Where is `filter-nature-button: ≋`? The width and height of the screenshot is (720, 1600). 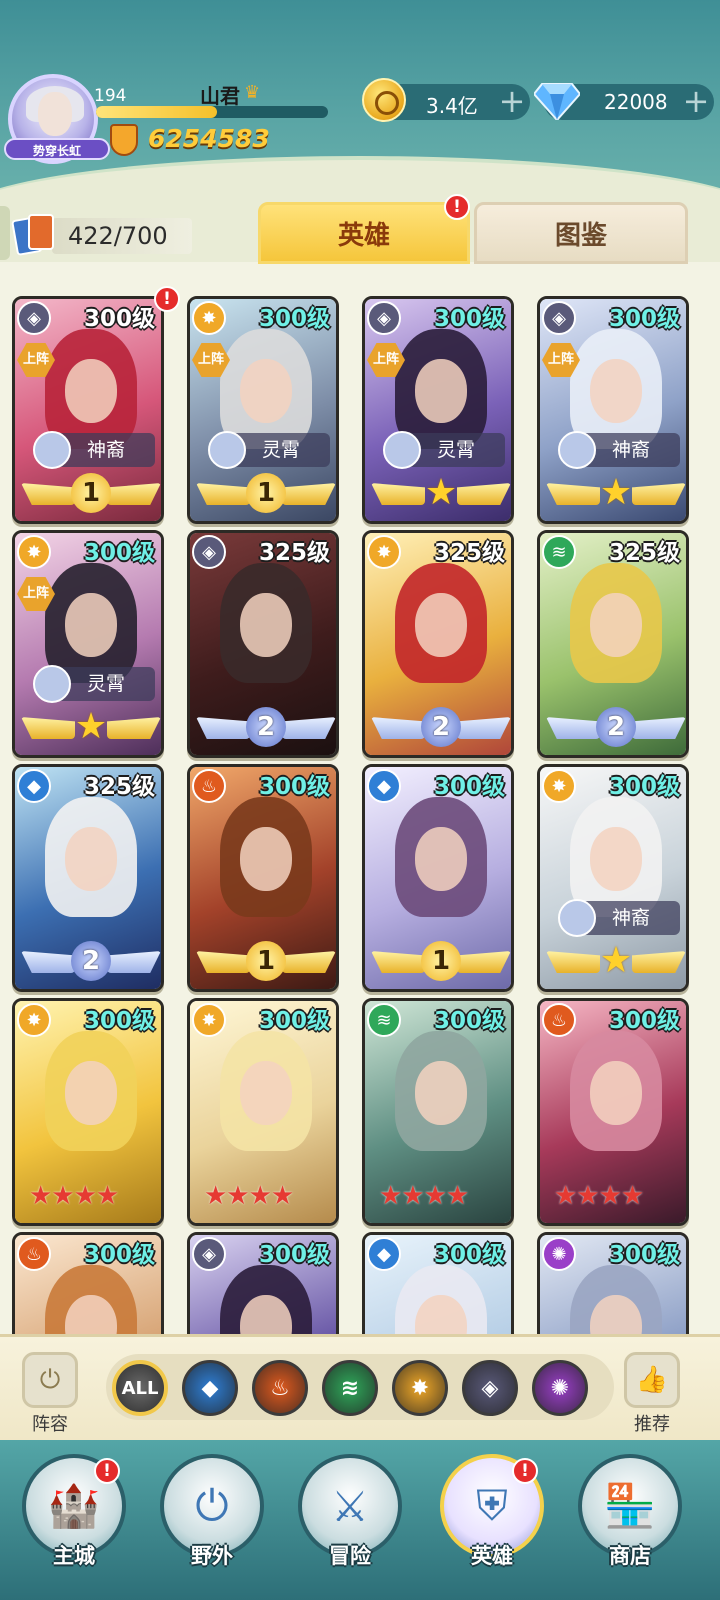 filter-nature-button: ≋ is located at coordinates (350, 1388).